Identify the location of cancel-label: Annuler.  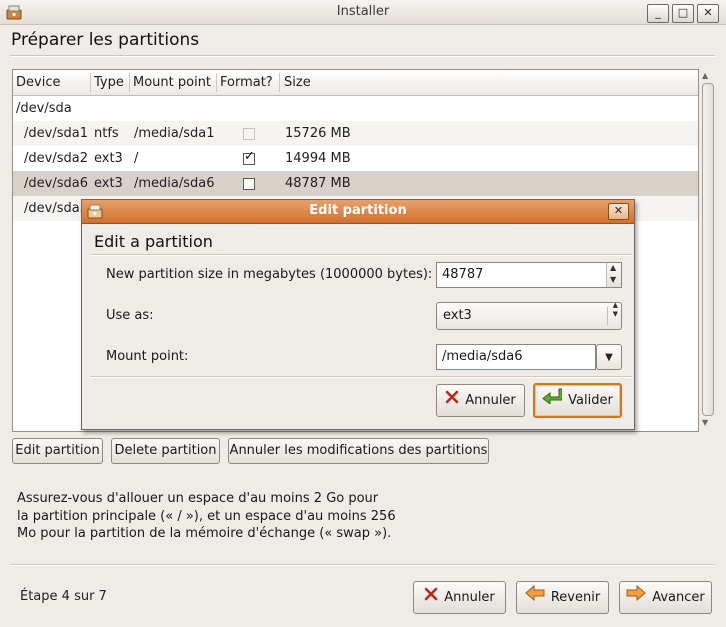
(469, 597).